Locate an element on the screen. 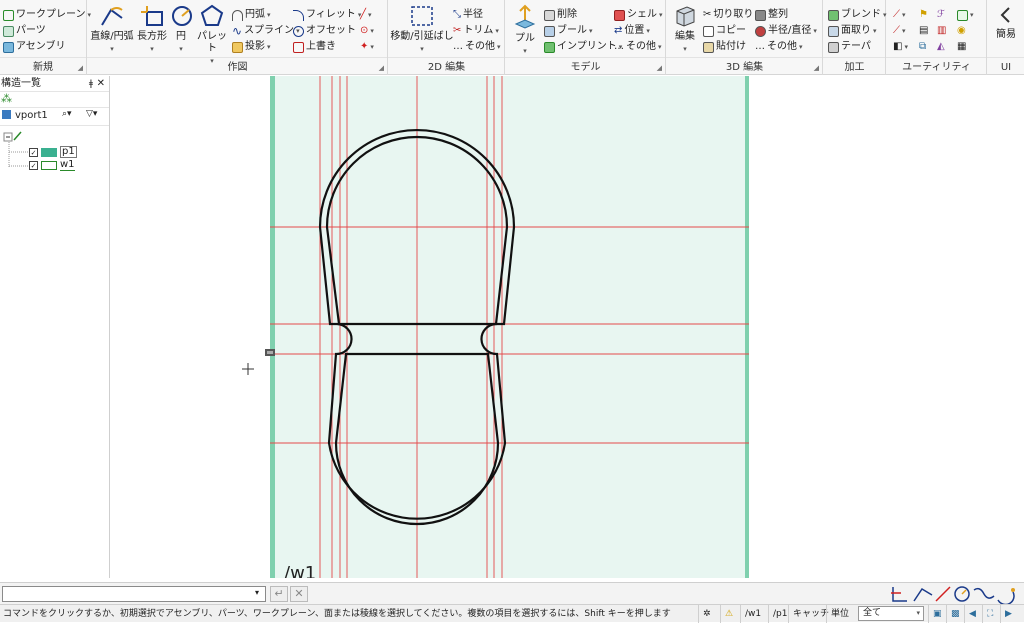 The height and width of the screenshot is (623, 1024). group-sketch-launcher-icon: ◢ is located at coordinates (381, 68).